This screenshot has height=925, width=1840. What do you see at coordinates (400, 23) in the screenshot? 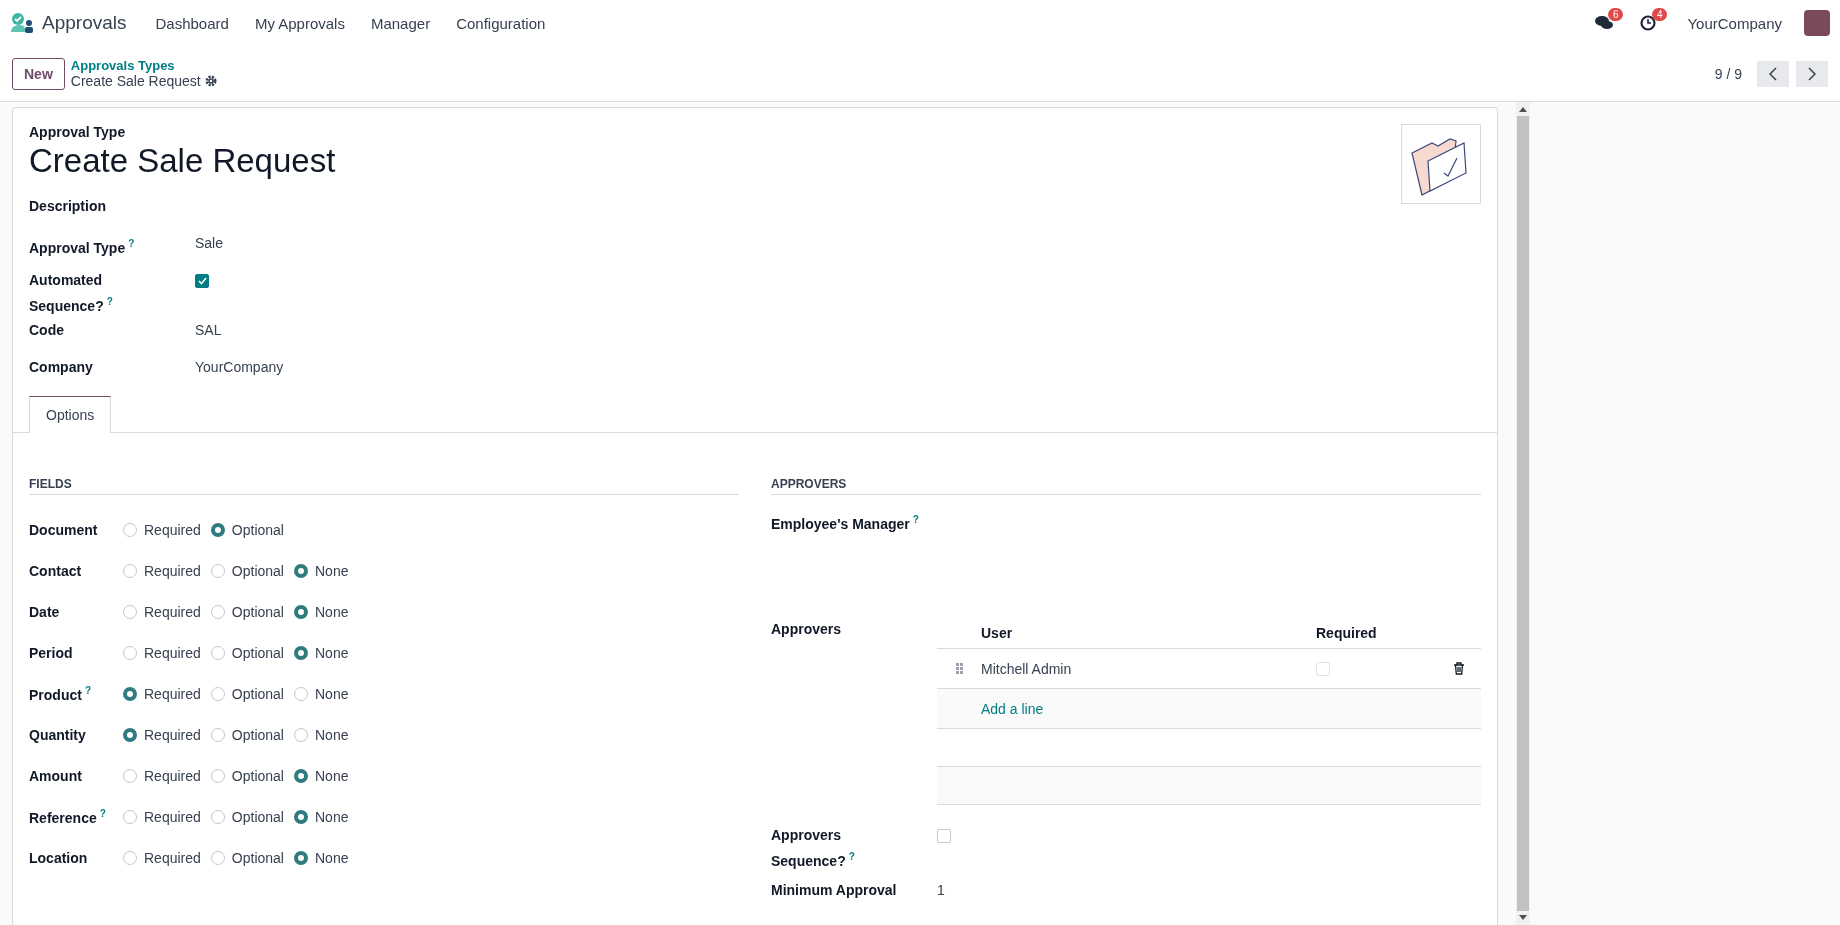
I see `menu-item: Manager` at bounding box center [400, 23].